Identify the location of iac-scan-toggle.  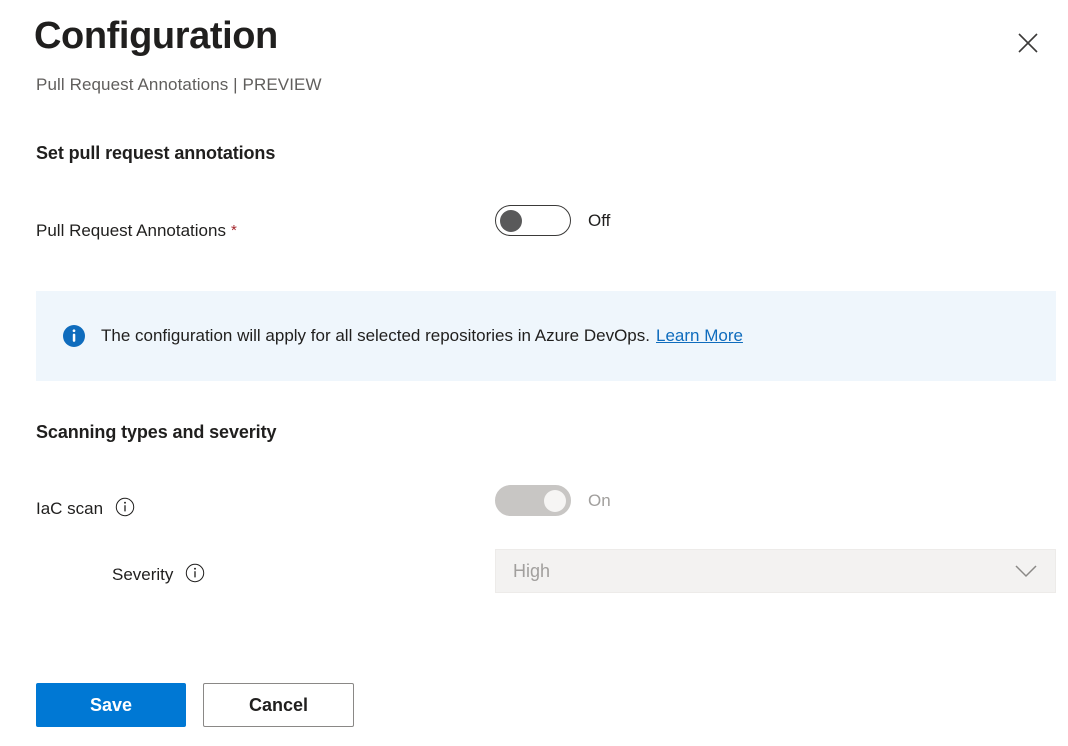
(533, 500).